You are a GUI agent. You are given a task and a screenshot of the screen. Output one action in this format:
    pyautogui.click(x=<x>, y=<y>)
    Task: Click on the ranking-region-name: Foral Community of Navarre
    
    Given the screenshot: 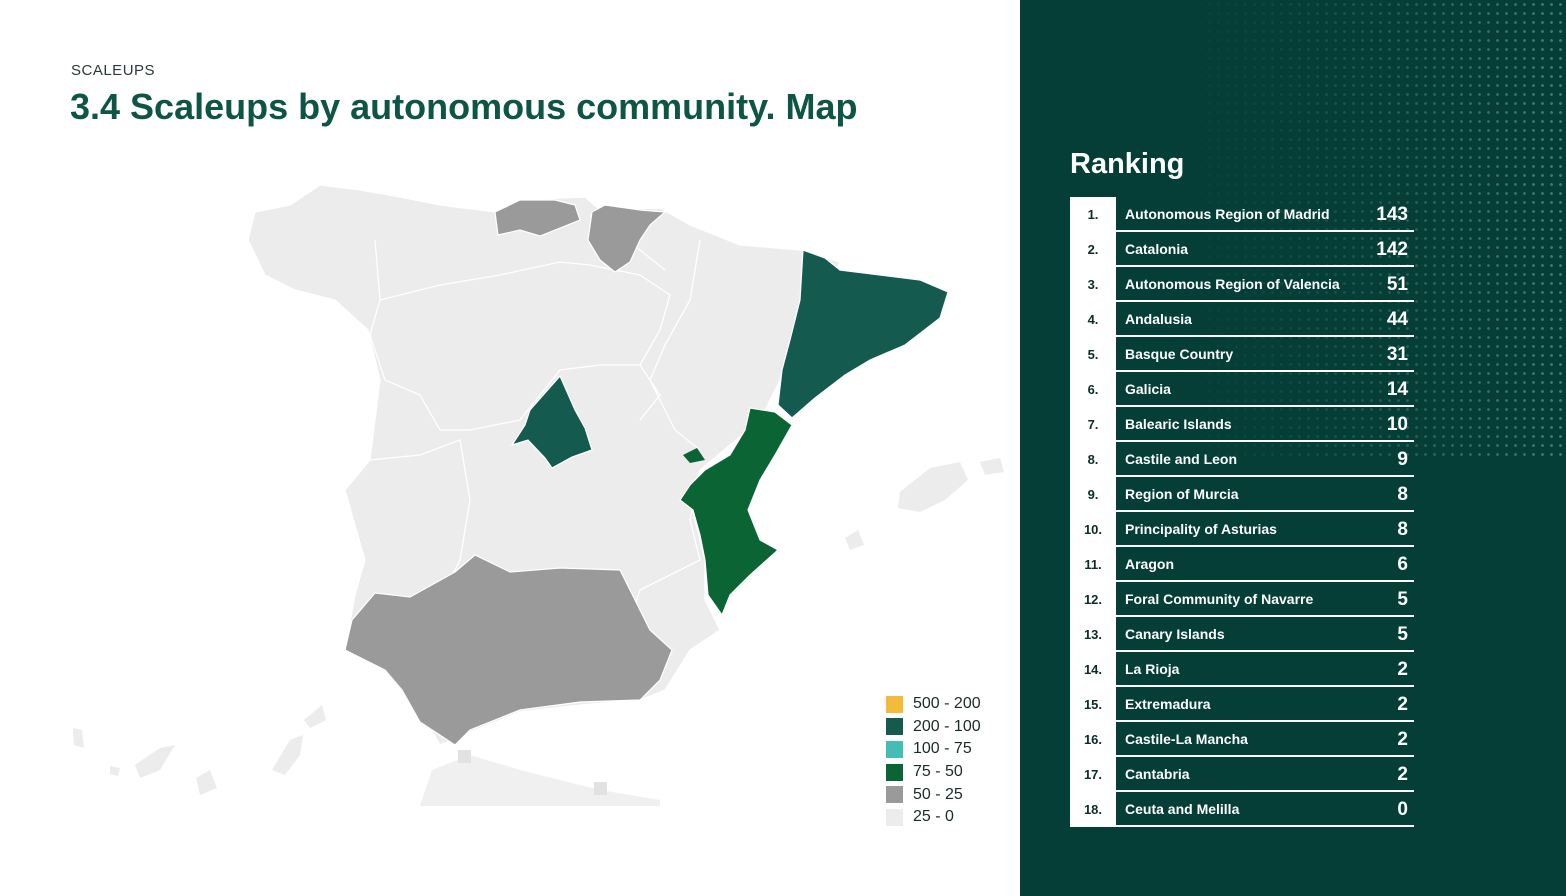 What is the action you would take?
    pyautogui.click(x=1219, y=599)
    